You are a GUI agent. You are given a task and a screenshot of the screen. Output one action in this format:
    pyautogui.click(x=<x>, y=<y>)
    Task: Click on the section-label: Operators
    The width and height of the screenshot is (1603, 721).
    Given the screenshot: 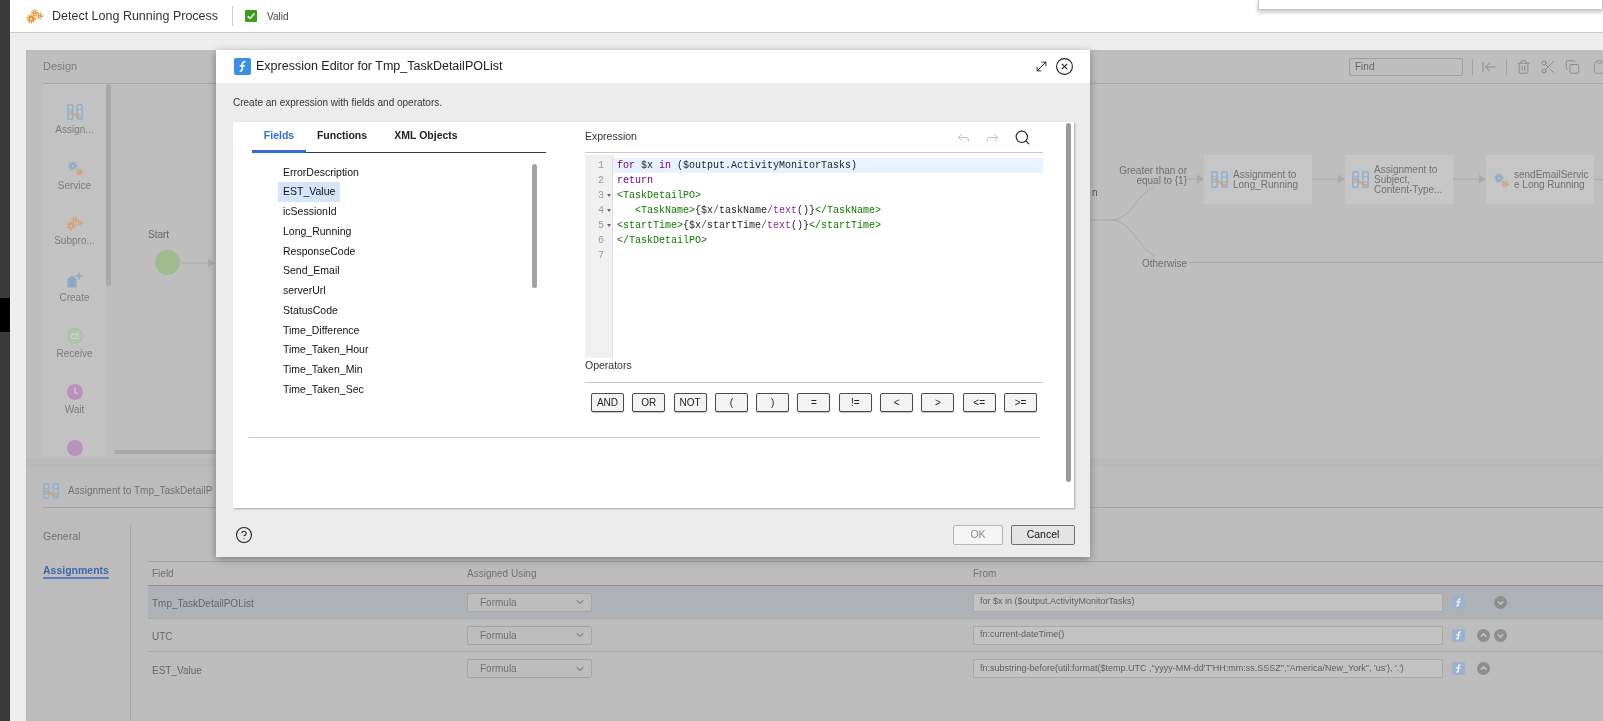 What is the action you would take?
    pyautogui.click(x=608, y=366)
    